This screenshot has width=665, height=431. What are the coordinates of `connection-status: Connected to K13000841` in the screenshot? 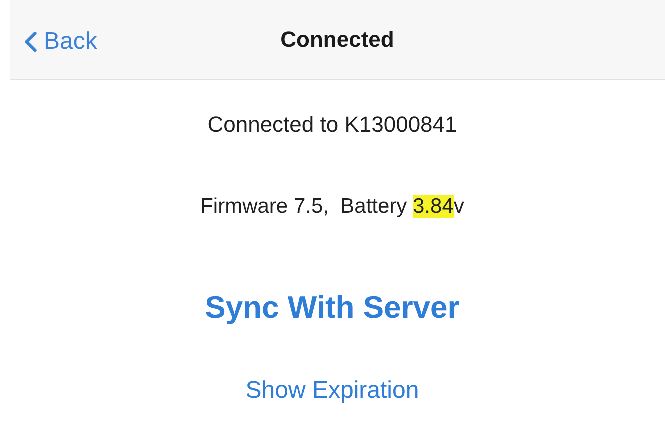 It's located at (333, 125).